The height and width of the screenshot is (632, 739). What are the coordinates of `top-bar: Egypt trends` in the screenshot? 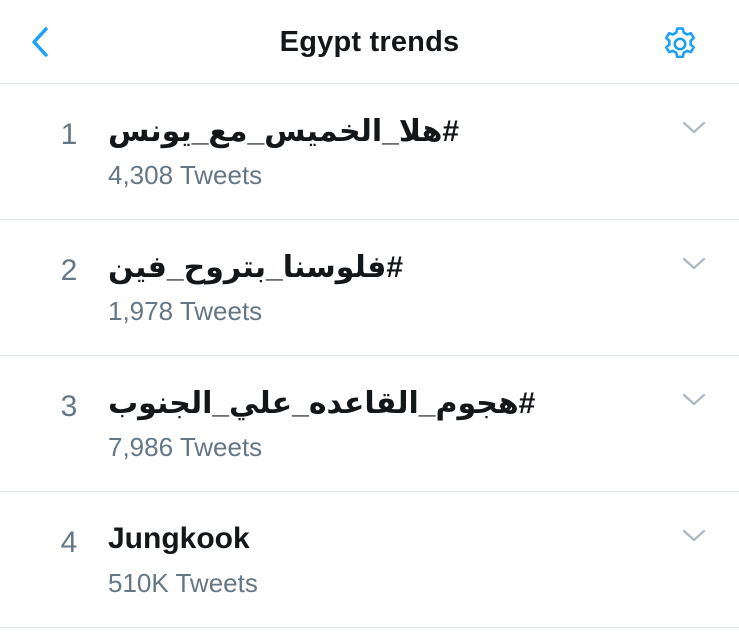 It's located at (369, 42).